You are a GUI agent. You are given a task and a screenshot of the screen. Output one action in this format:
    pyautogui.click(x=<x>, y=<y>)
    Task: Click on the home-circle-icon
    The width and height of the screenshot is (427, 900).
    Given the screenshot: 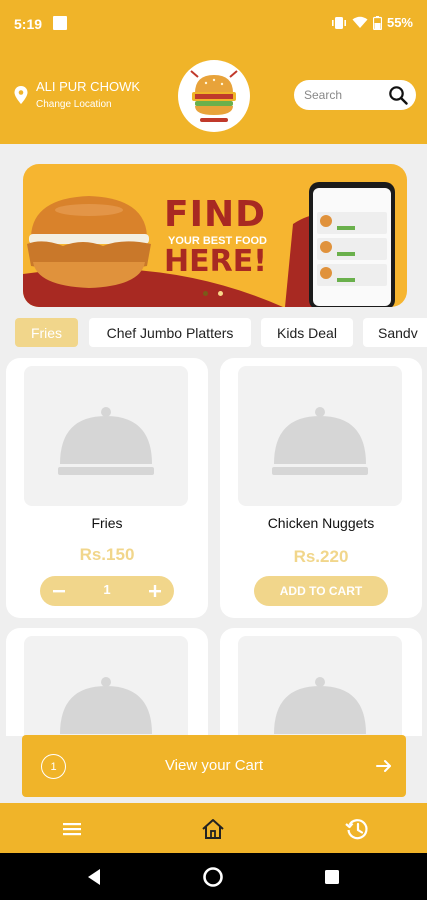 What is the action you would take?
    pyautogui.click(x=213, y=877)
    